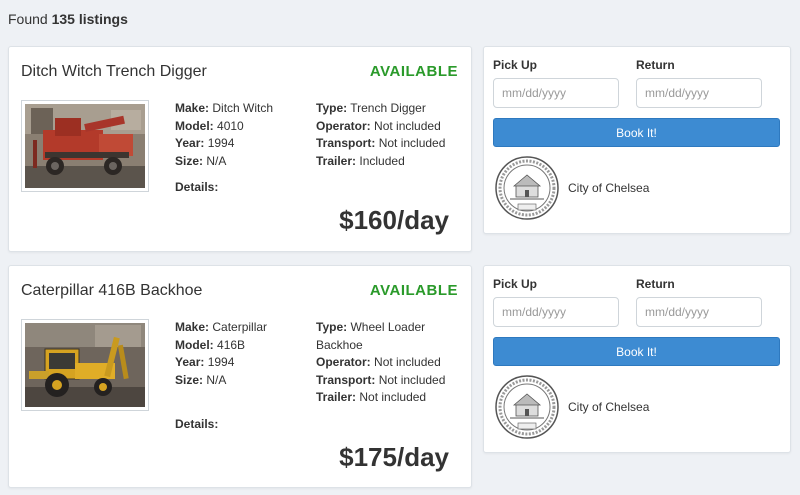 The width and height of the screenshot is (800, 495). What do you see at coordinates (85, 146) in the screenshot?
I see `trencher-photo-icon` at bounding box center [85, 146].